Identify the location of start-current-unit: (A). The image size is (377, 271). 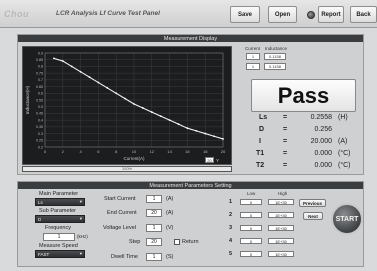
(170, 199).